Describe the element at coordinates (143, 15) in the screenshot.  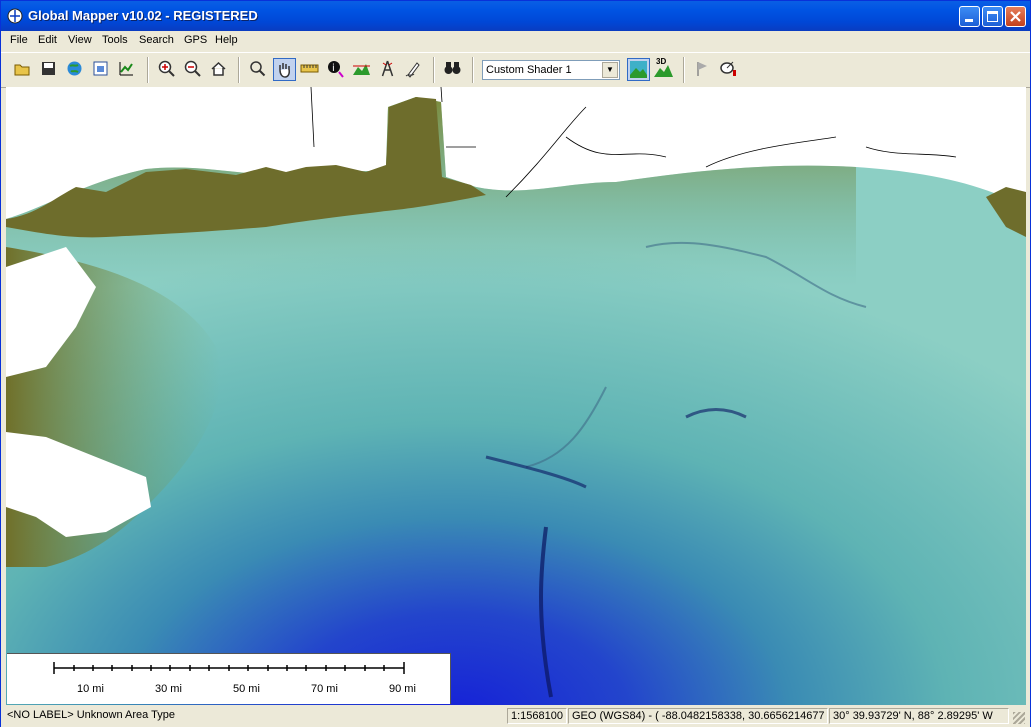
I see `window-title: Global Mapper v10.02 - REGISTERED` at that location.